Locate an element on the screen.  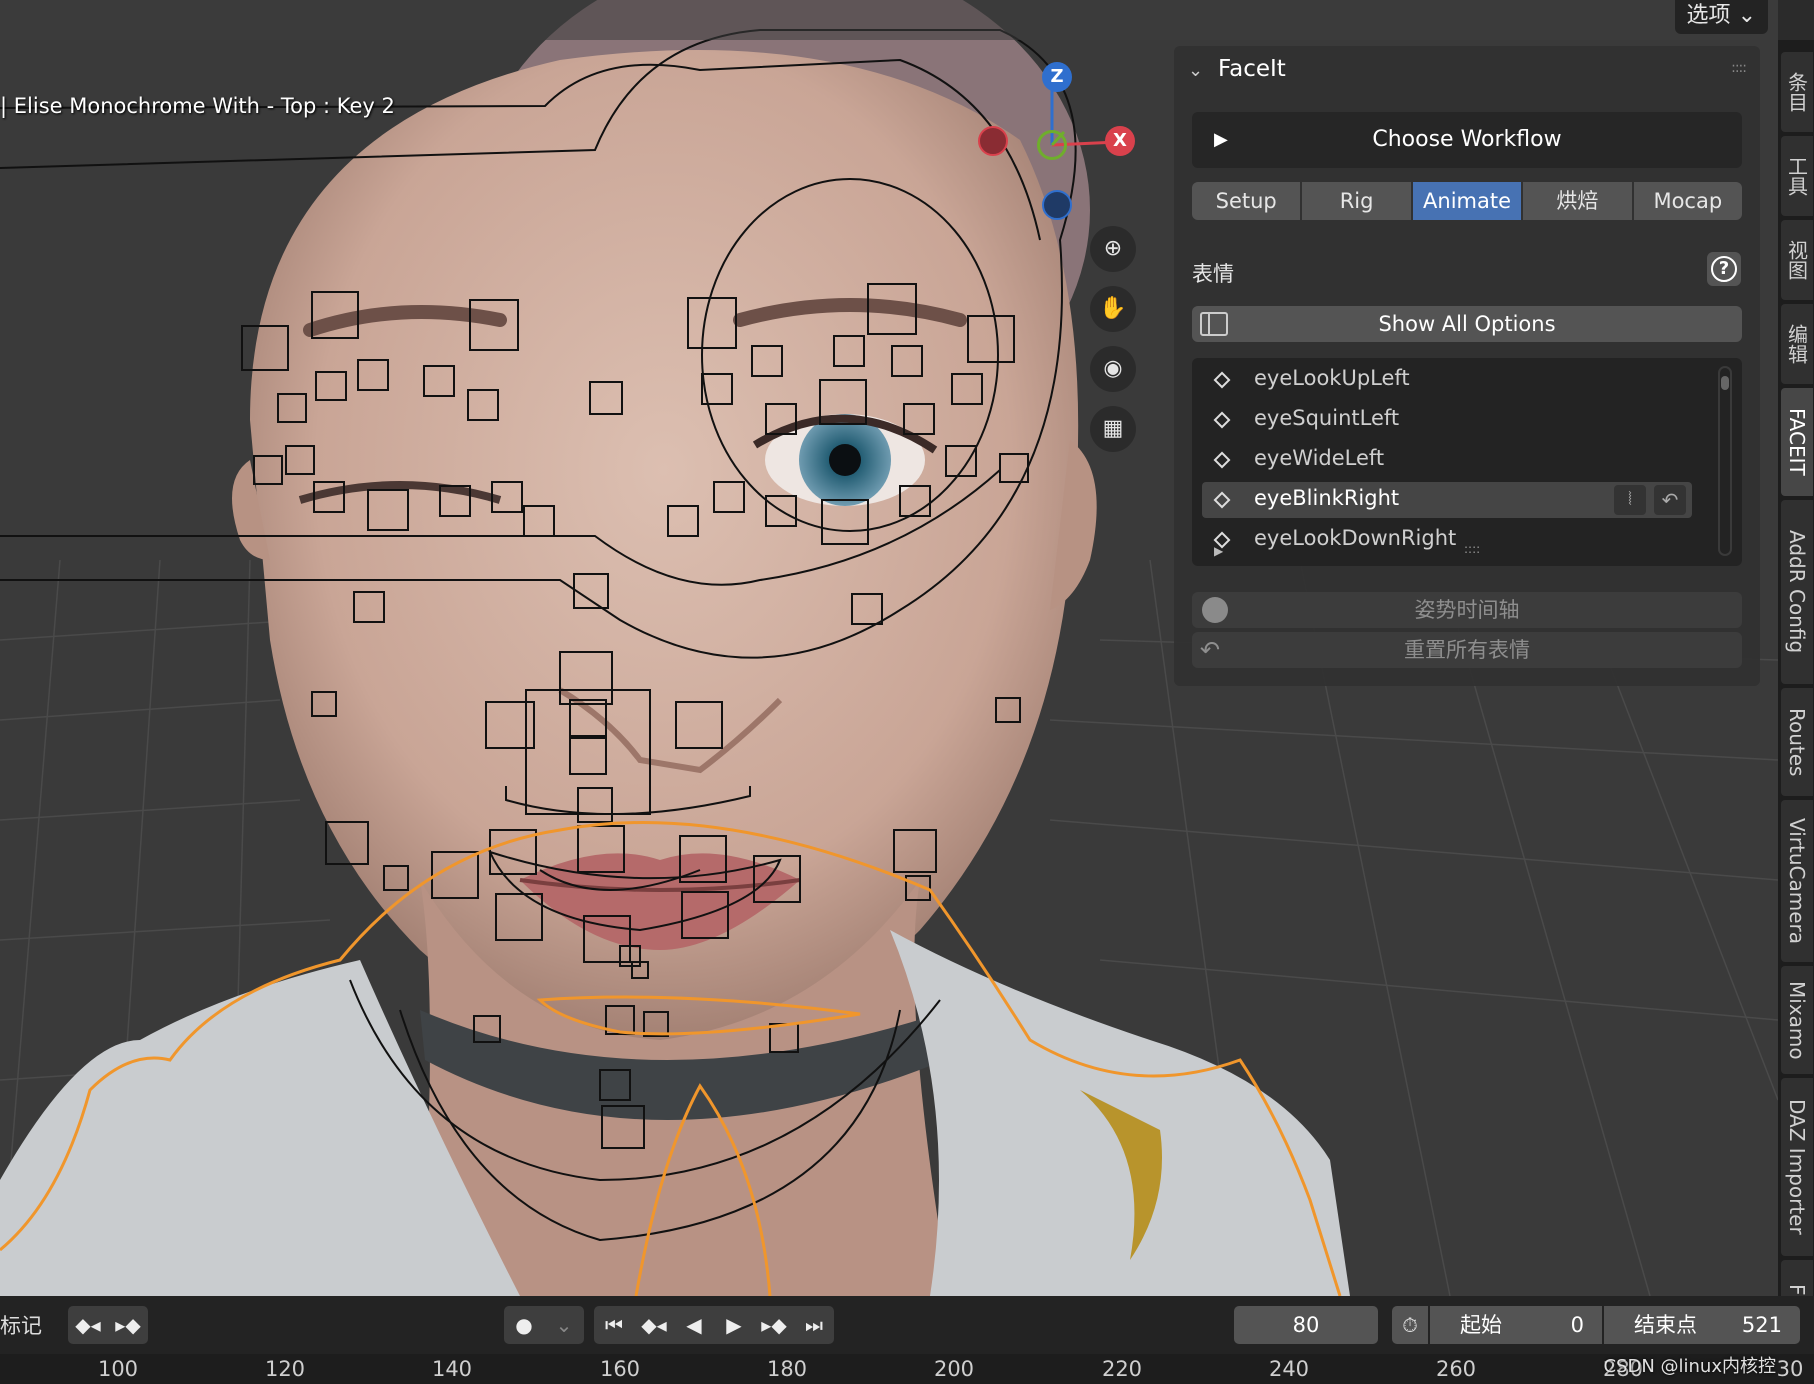
jump-end-icon: ⏭ is located at coordinates (814, 1325).